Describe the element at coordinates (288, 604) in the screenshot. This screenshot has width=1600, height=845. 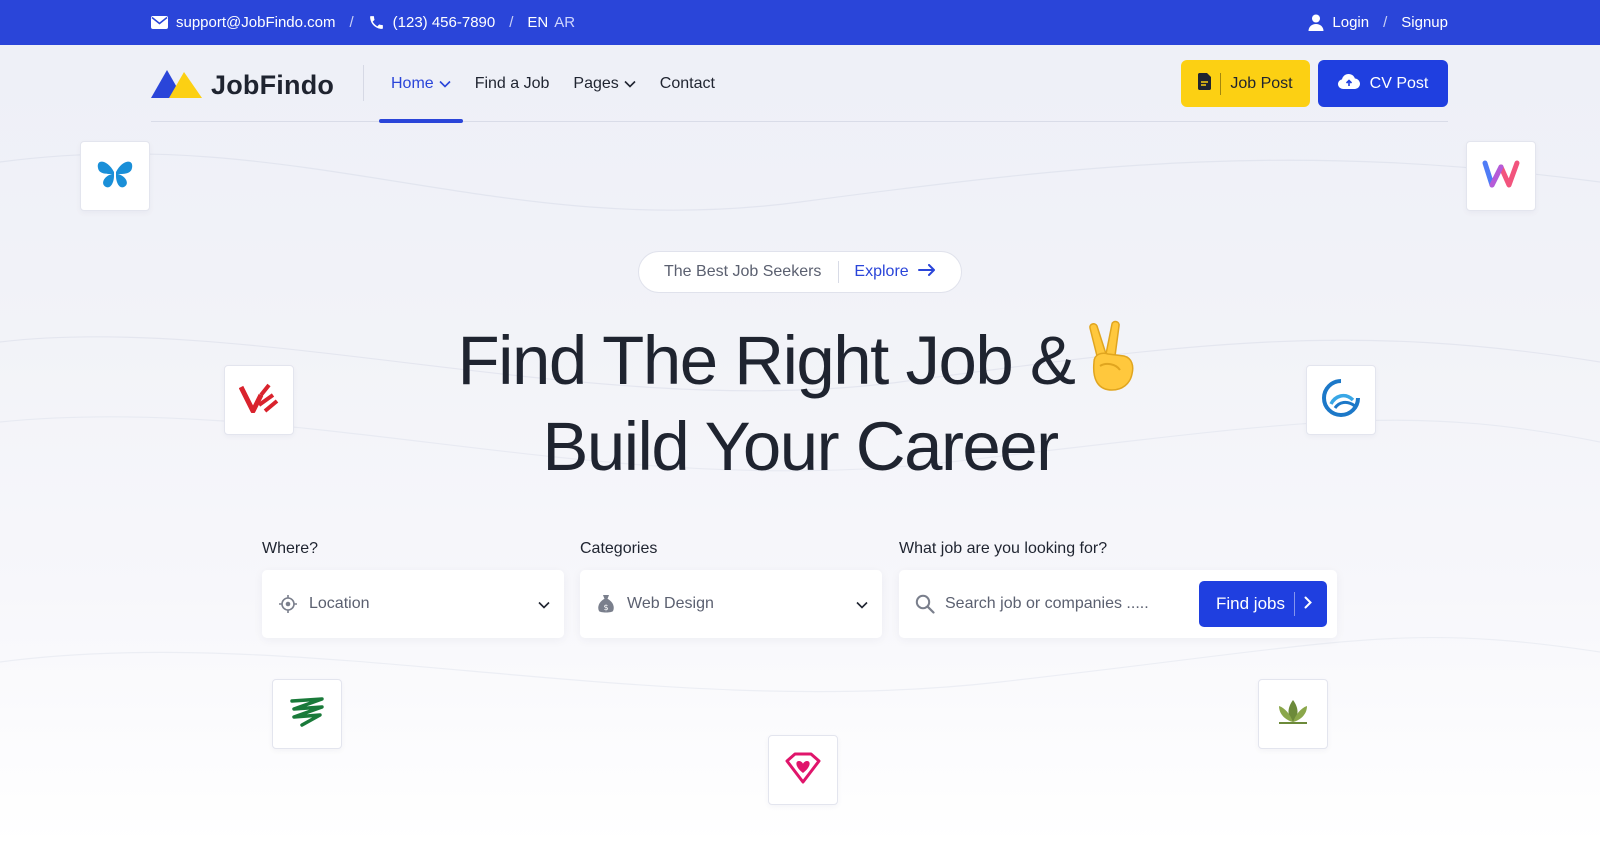
I see `crosshair-icon` at that location.